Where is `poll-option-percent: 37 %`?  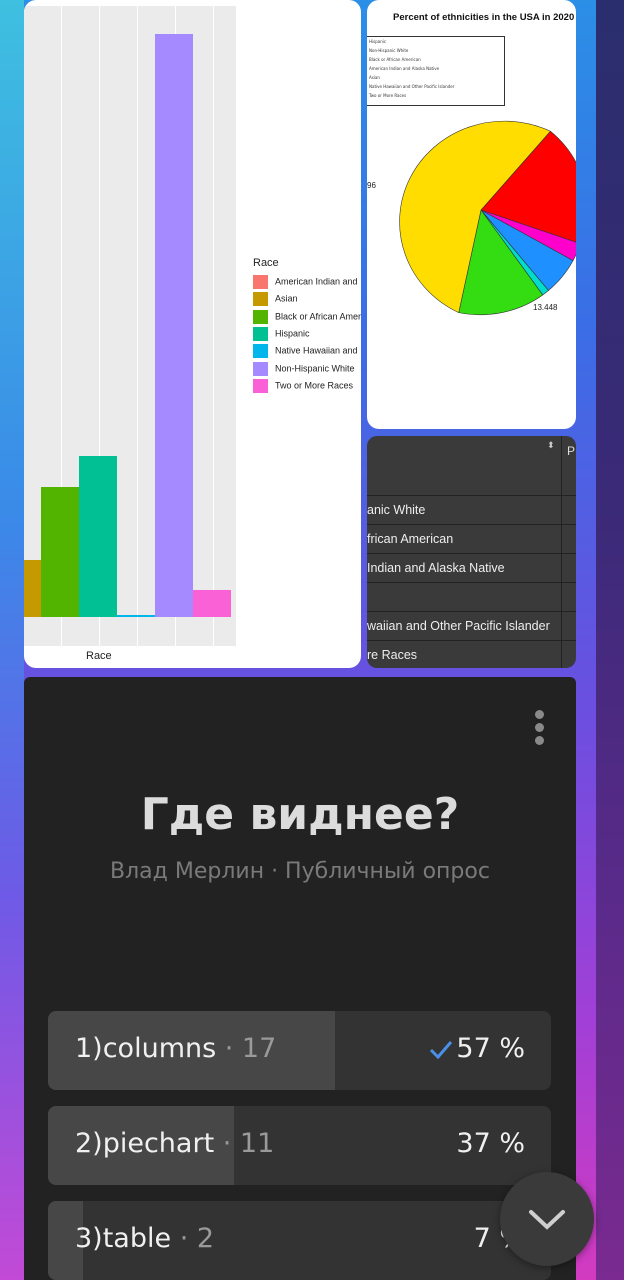 poll-option-percent: 37 % is located at coordinates (490, 1143).